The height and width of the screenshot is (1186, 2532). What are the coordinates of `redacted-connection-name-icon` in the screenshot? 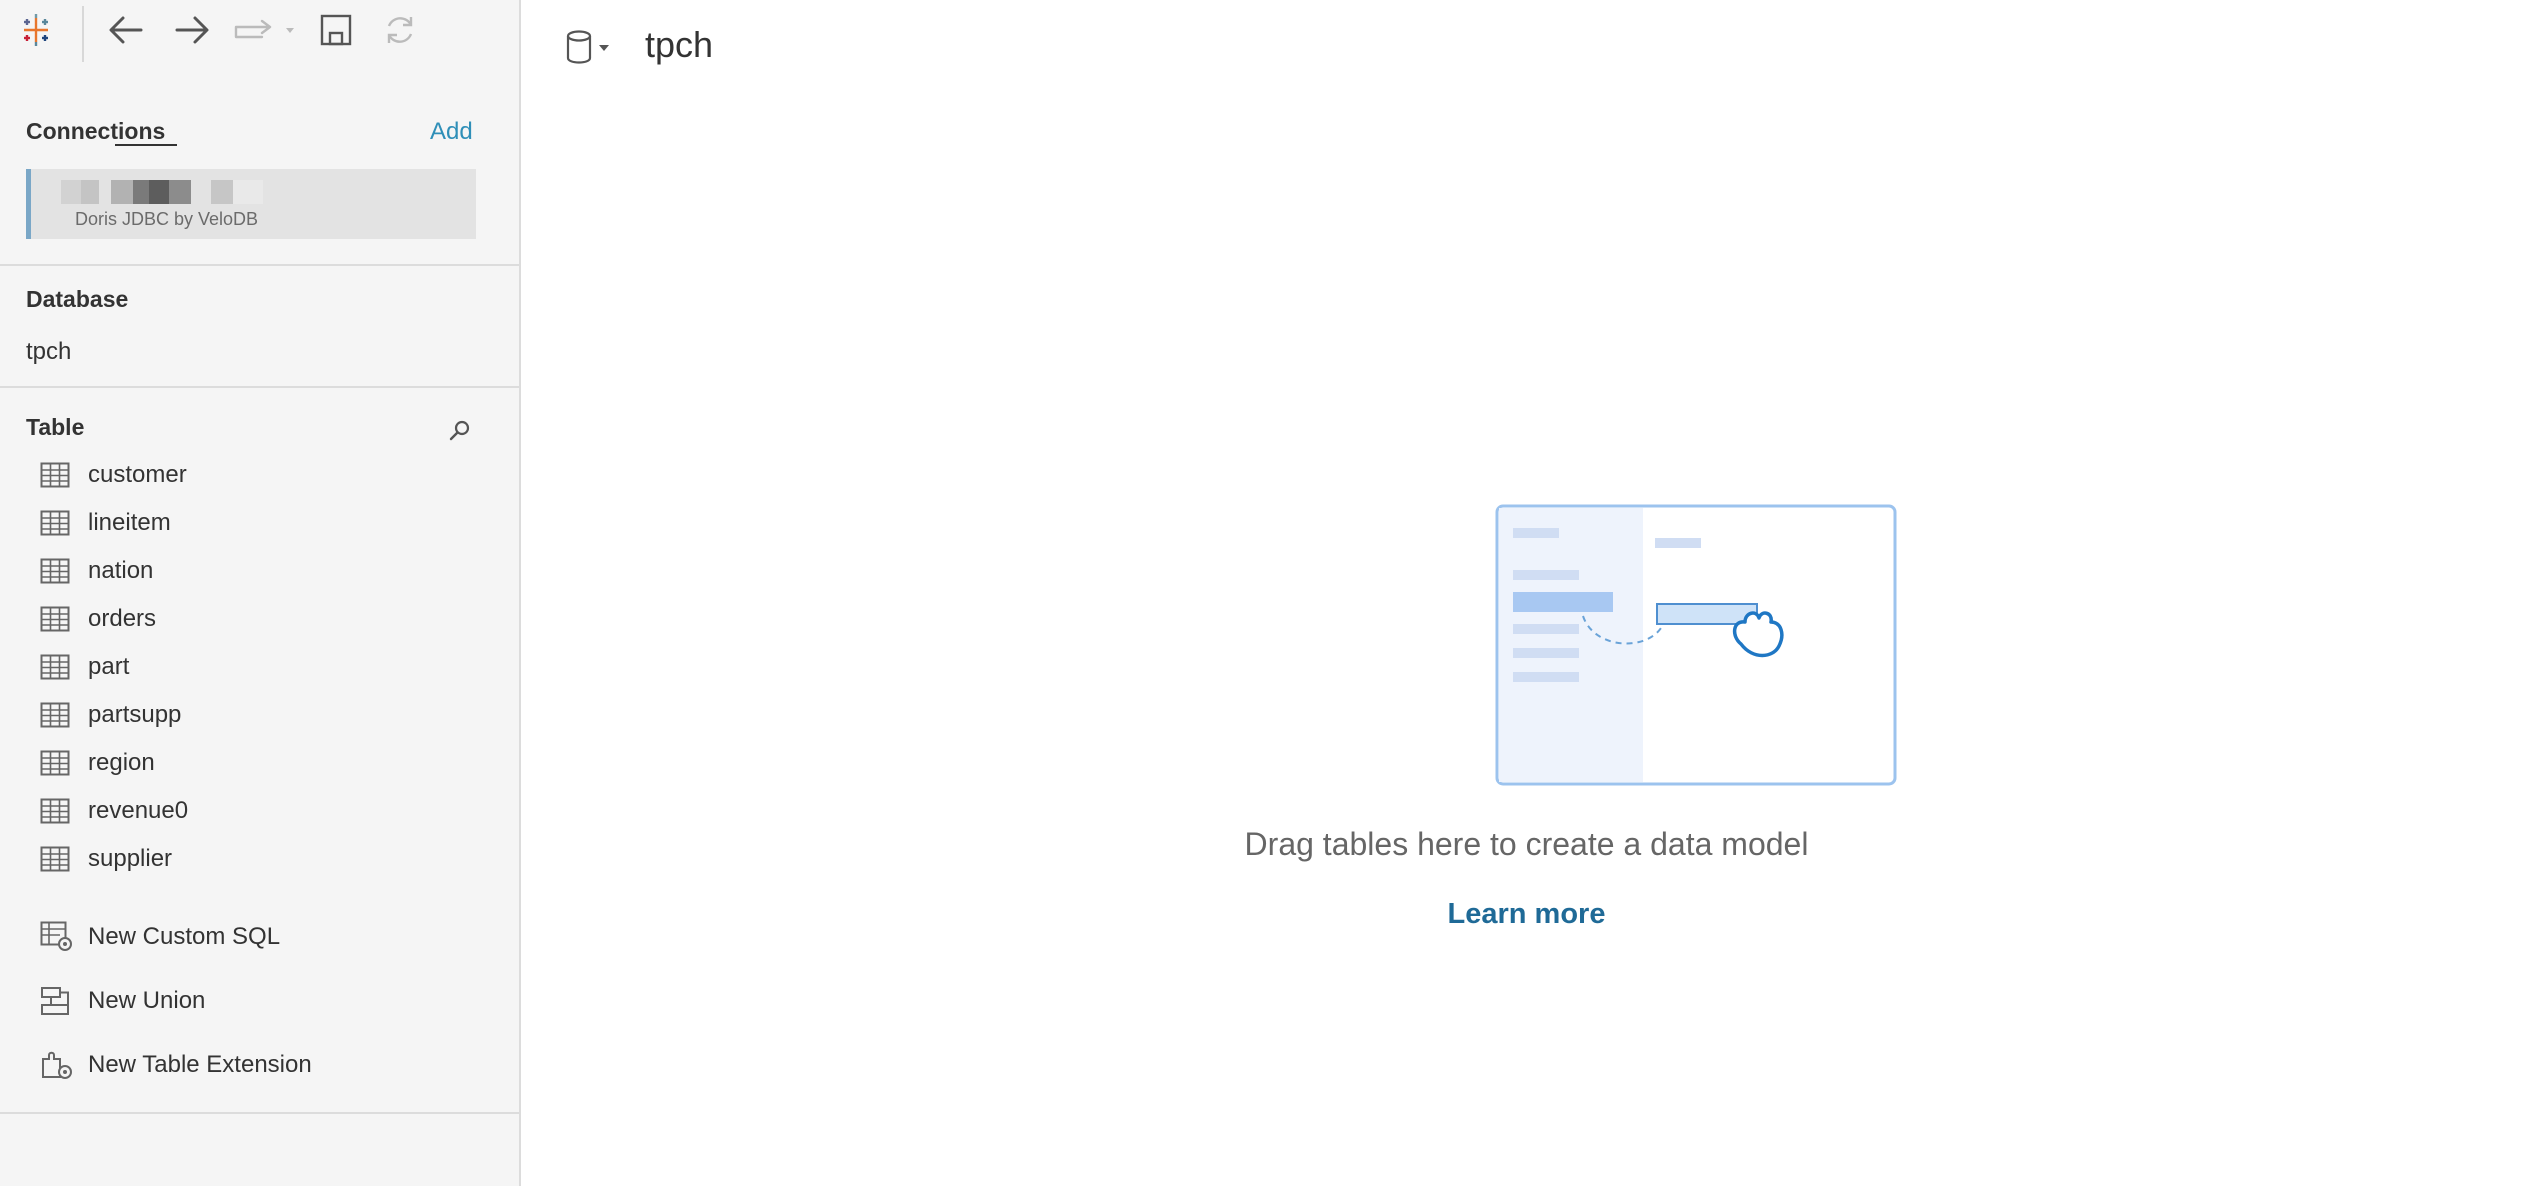 It's located at (162, 192).